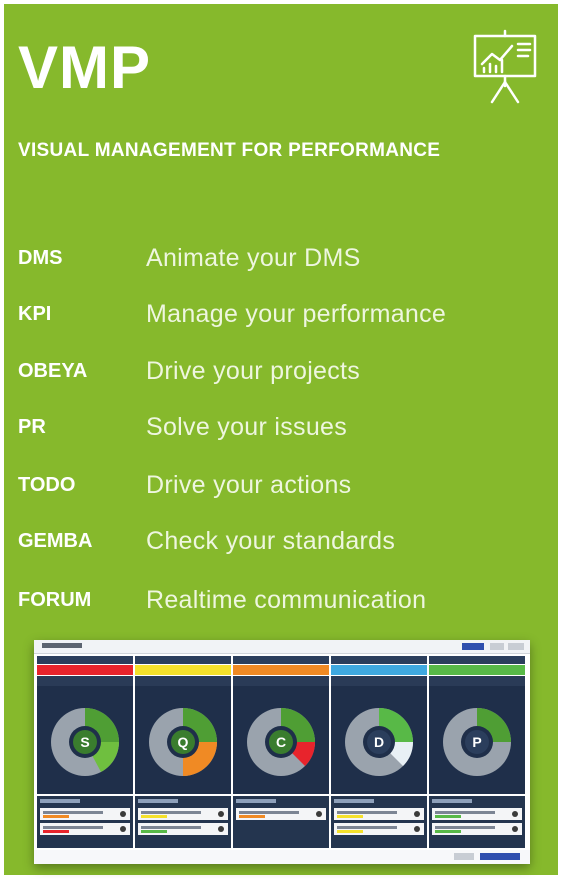 This screenshot has width=562, height=879. Describe the element at coordinates (40, 257) in the screenshot. I see `module-code: DMS` at that location.